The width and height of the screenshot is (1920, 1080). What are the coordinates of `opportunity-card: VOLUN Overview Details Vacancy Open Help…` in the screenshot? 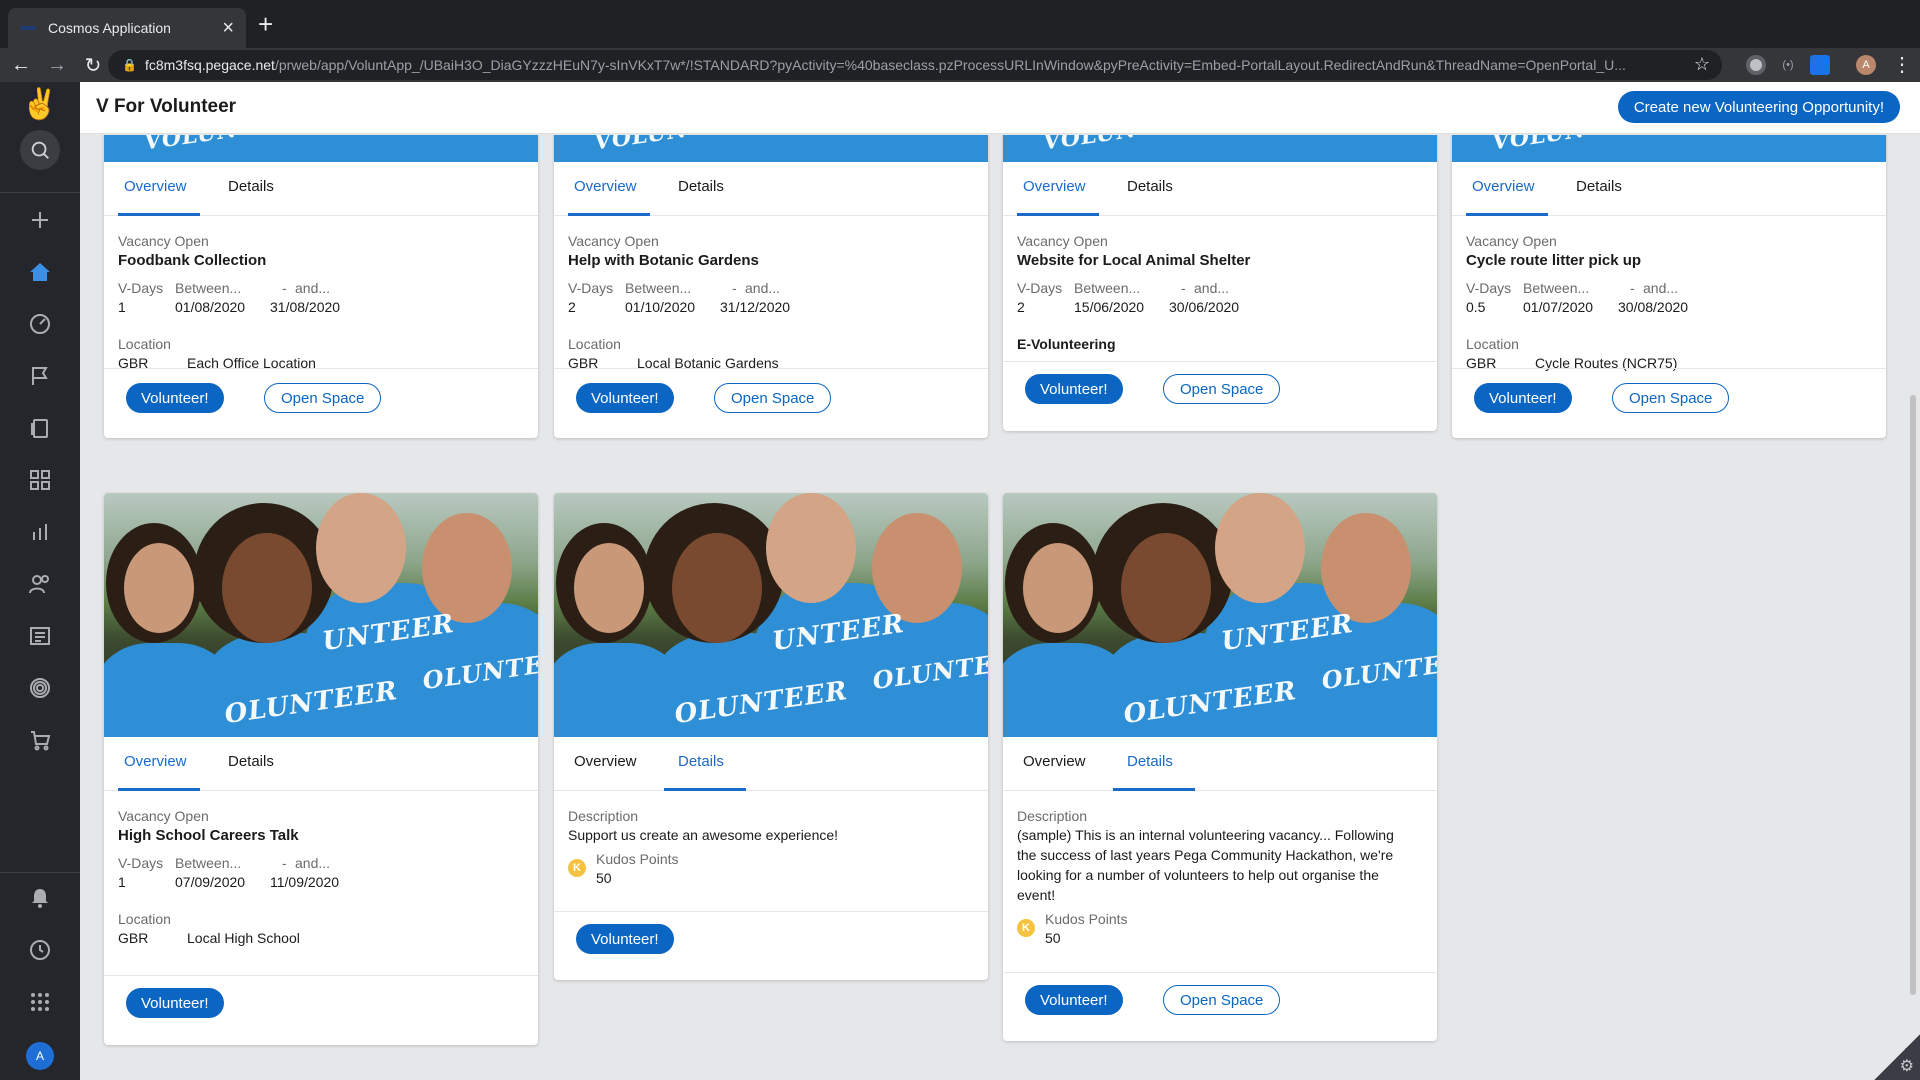 It's located at (771, 286).